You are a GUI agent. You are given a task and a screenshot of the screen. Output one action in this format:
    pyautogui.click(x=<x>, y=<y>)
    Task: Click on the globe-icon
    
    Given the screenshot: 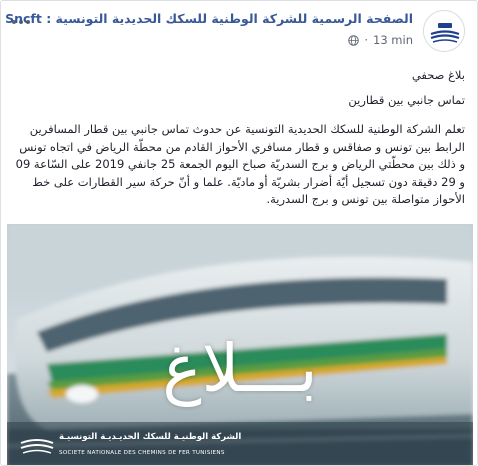 What is the action you would take?
    pyautogui.click(x=354, y=40)
    